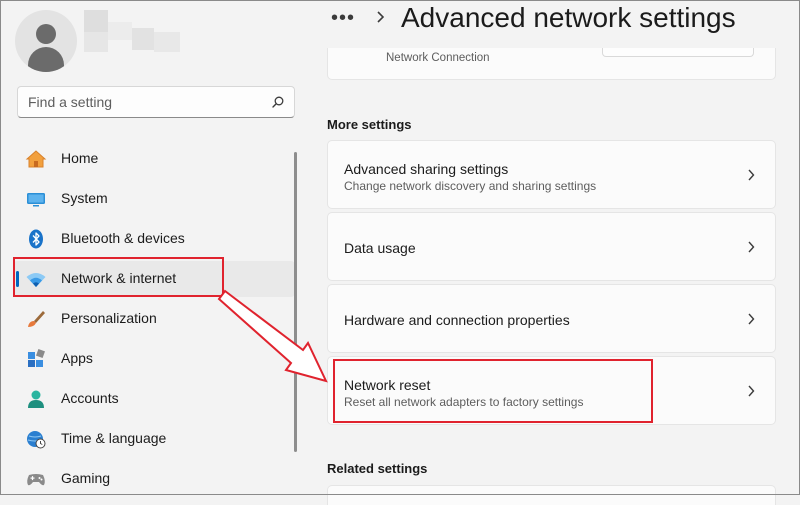 The image size is (800, 505). Describe the element at coordinates (123, 238) in the screenshot. I see `sidebar-item-label: Bluetooth & devices` at that location.